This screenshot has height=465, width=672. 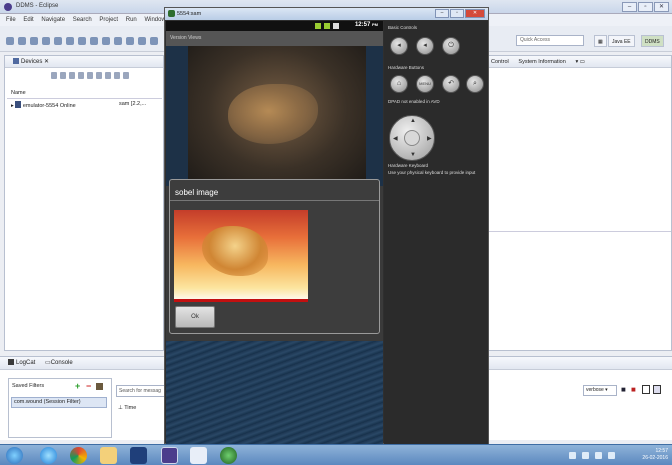 I want to click on dpad-left-icon: ◀, so click(x=395, y=138).